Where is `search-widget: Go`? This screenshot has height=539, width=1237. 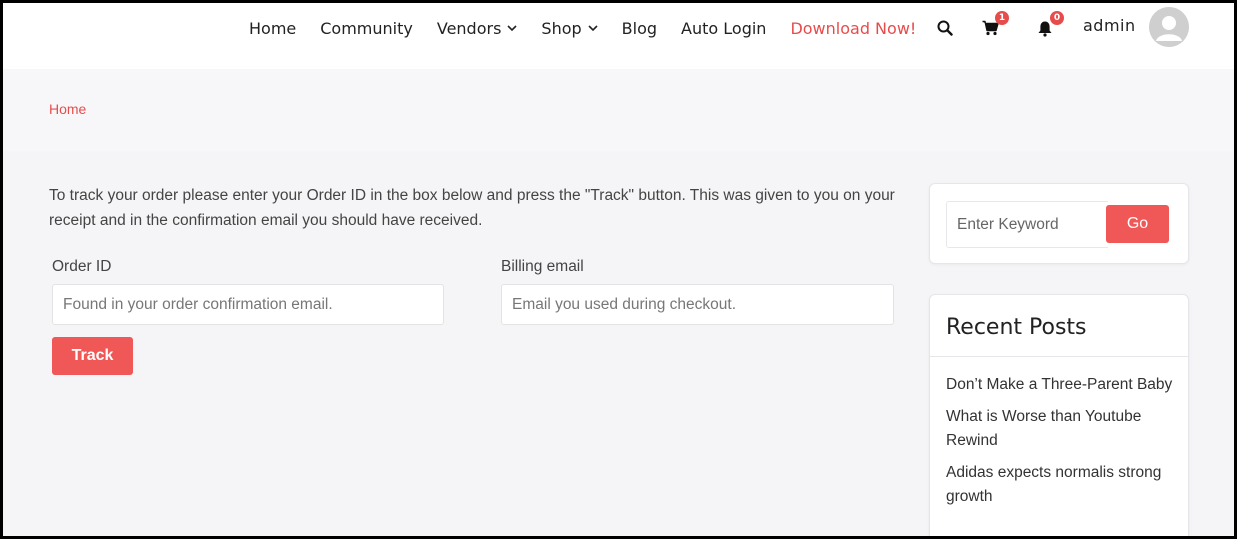 search-widget: Go is located at coordinates (1059, 223).